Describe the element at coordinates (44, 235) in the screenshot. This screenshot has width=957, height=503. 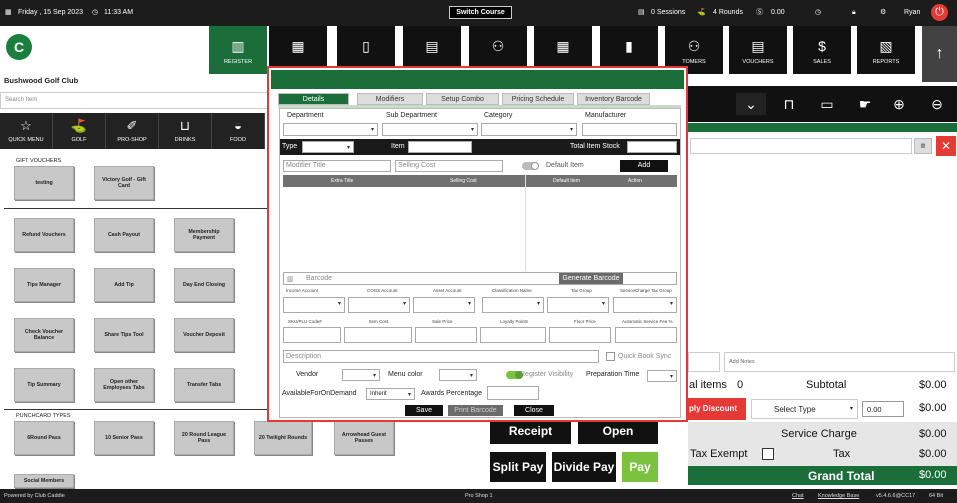
I see `tile-refund-vouchers: Refund Vouchers` at that location.